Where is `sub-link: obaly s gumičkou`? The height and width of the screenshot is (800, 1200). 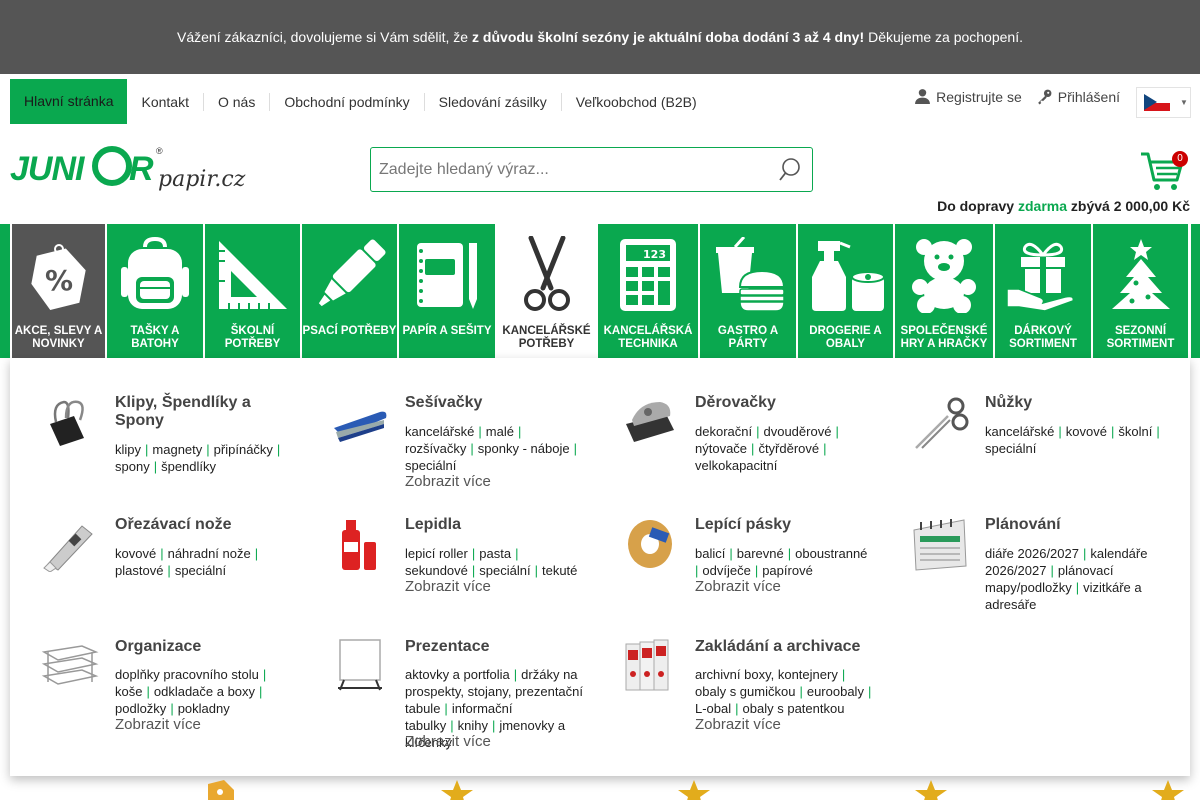 sub-link: obaly s gumičkou is located at coordinates (745, 691).